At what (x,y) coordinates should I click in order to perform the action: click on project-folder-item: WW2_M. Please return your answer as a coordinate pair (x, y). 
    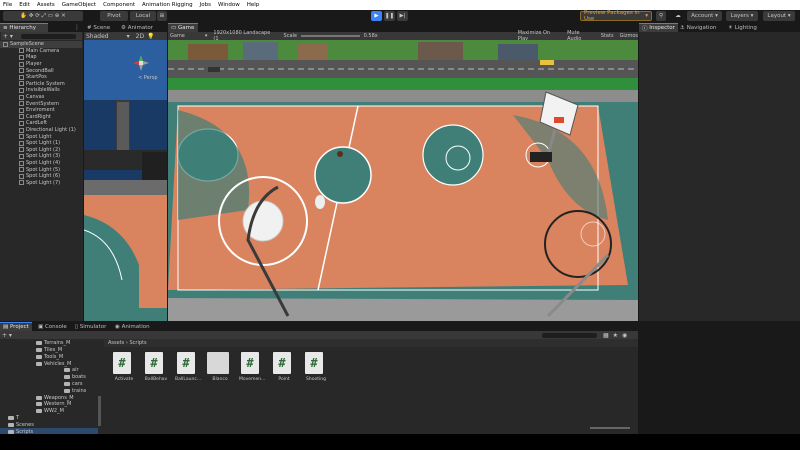
    Looking at the image, I should click on (49, 411).